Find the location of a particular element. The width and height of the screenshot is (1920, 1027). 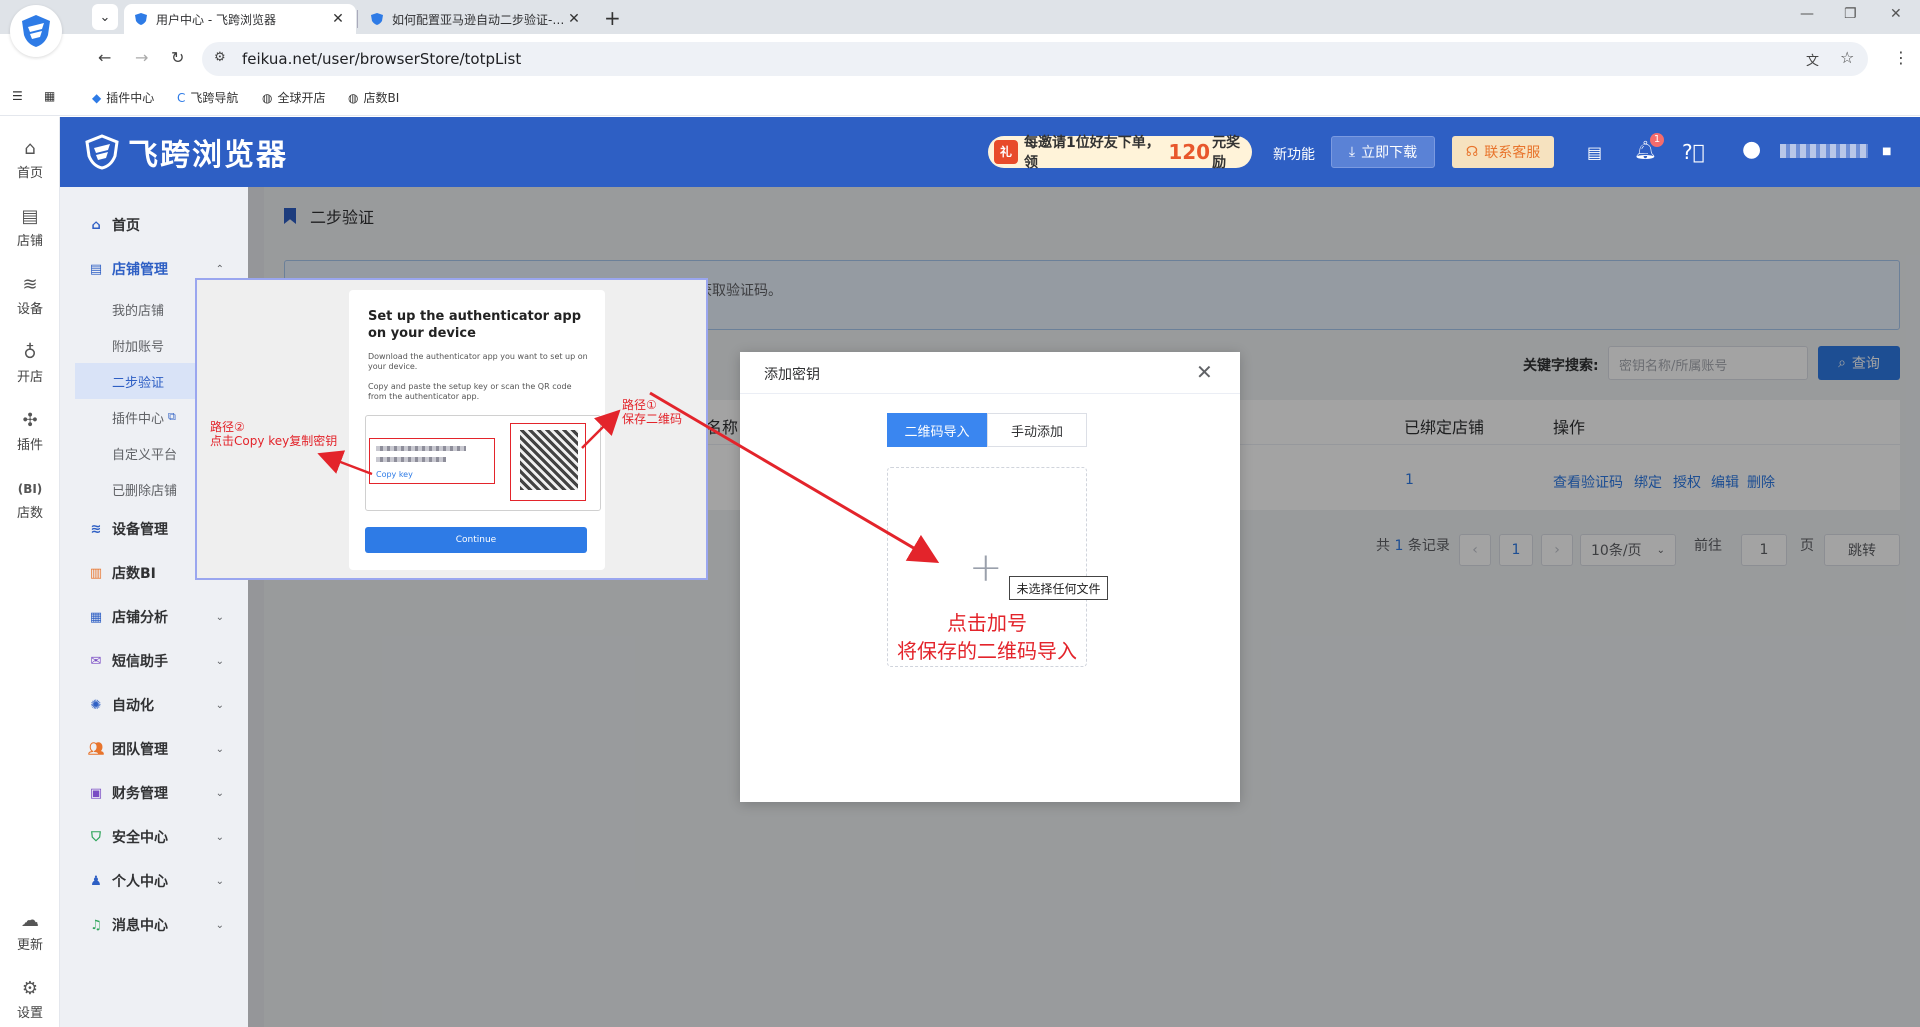

arrow-to-plus is located at coordinates (794, 477).